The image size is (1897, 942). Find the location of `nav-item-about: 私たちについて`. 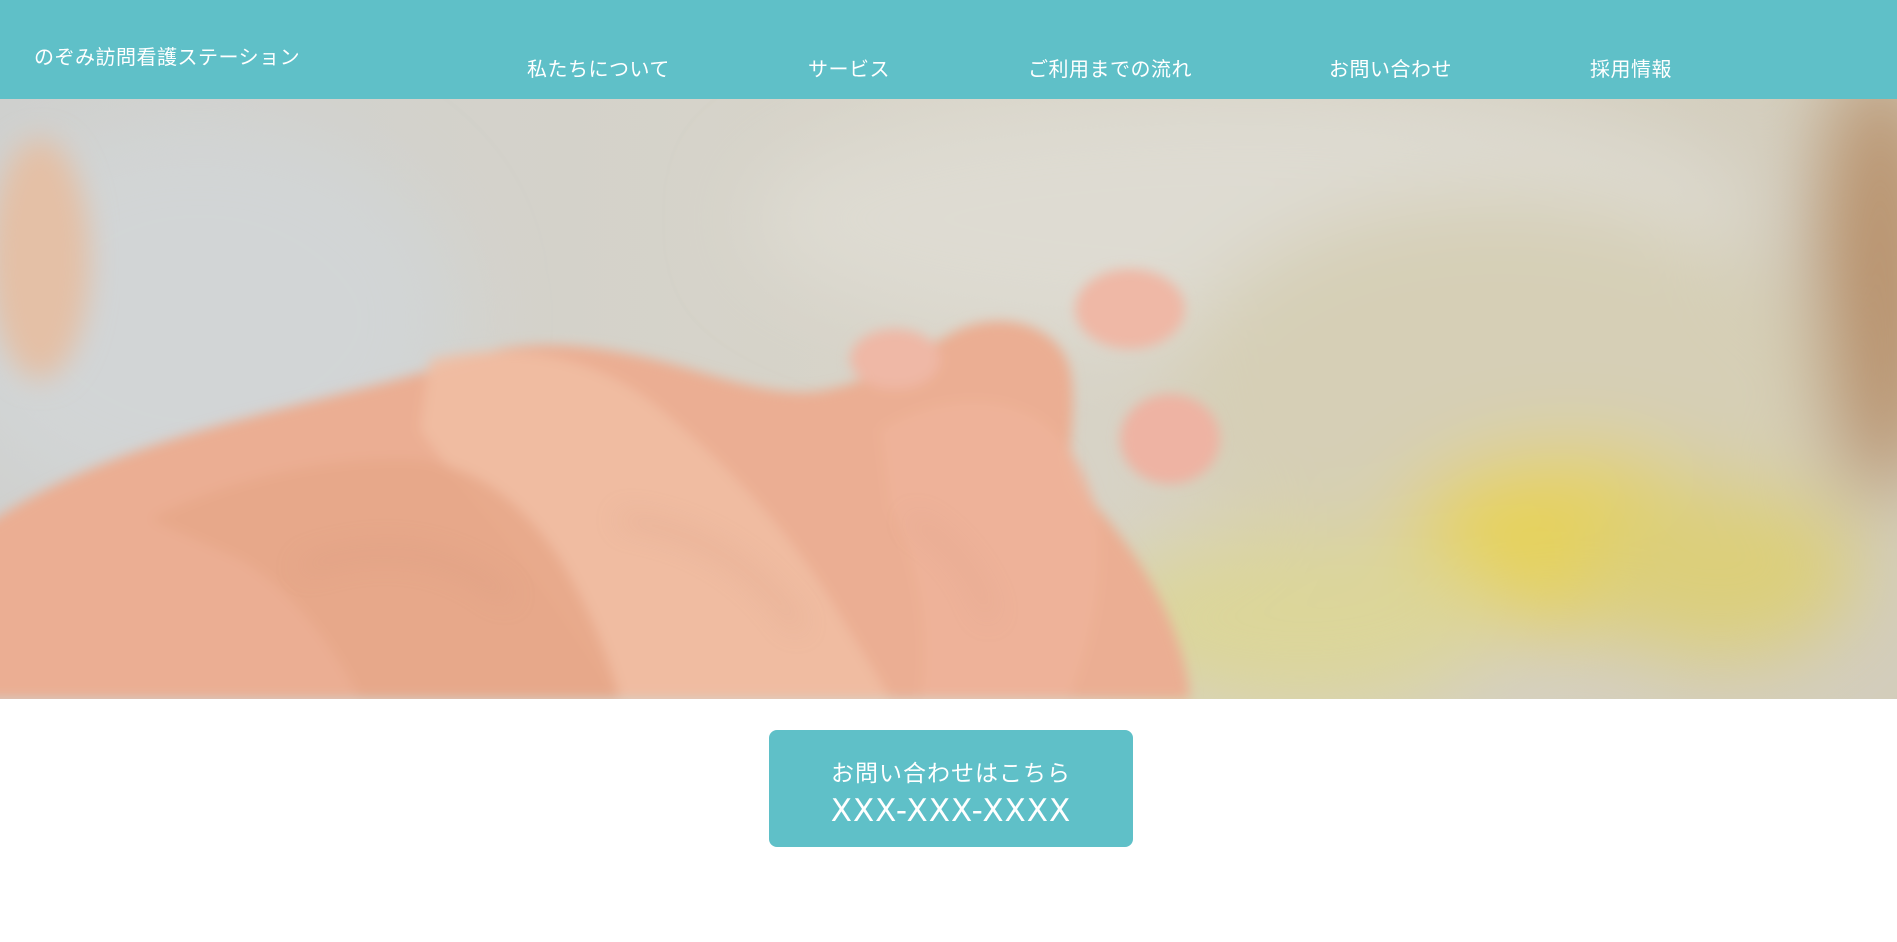

nav-item-about: 私たちについて is located at coordinates (598, 67).